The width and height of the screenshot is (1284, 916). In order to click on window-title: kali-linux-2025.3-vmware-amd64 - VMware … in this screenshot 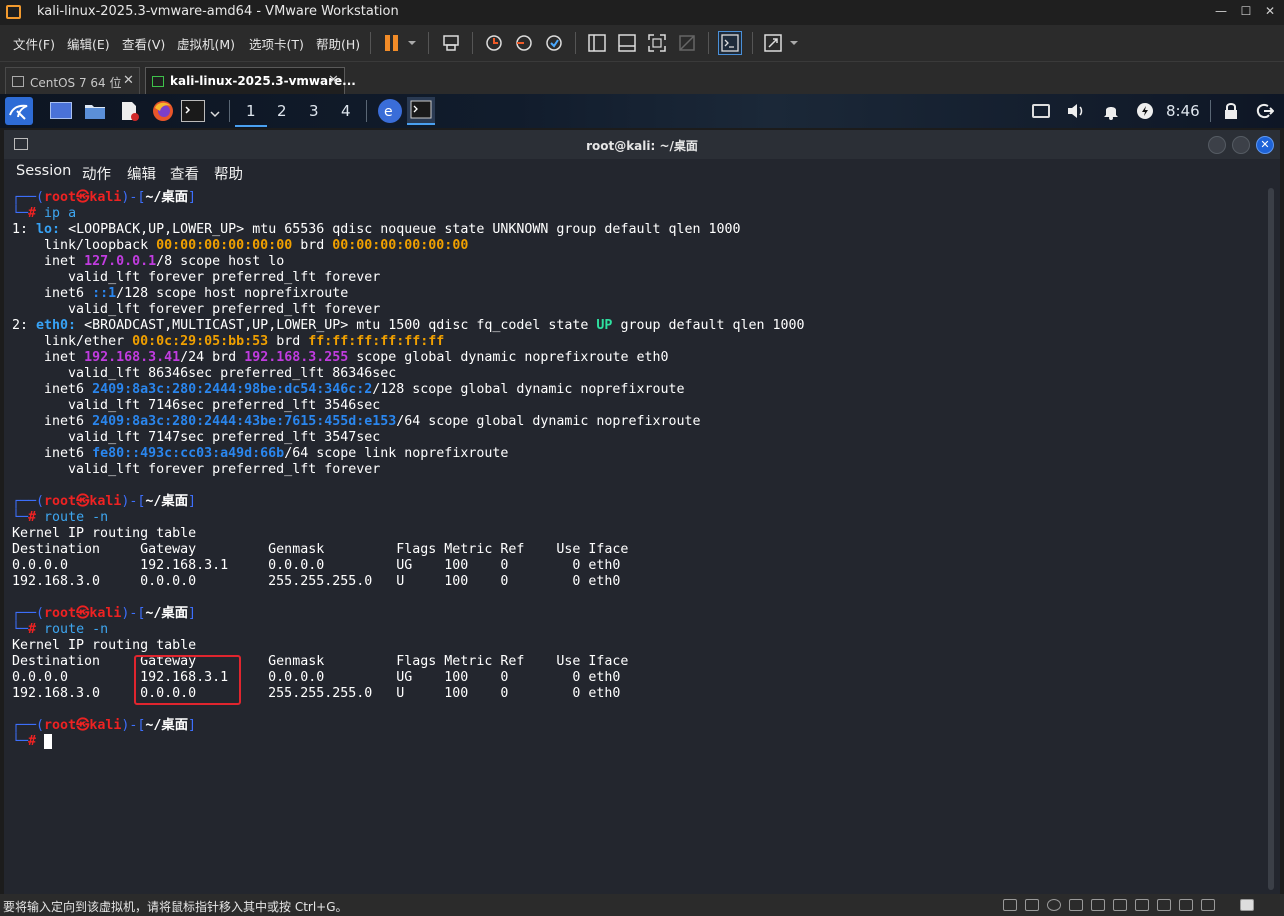, I will do `click(218, 11)`.